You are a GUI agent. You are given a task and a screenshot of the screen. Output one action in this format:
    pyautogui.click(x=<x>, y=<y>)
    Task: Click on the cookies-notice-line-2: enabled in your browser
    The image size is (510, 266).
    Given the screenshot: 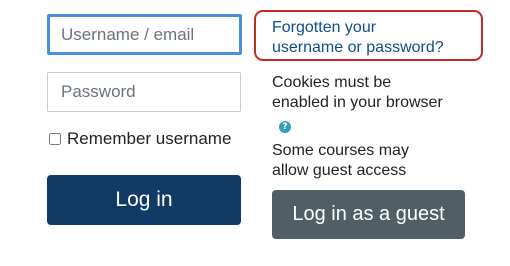 What is the action you would take?
    pyautogui.click(x=357, y=102)
    